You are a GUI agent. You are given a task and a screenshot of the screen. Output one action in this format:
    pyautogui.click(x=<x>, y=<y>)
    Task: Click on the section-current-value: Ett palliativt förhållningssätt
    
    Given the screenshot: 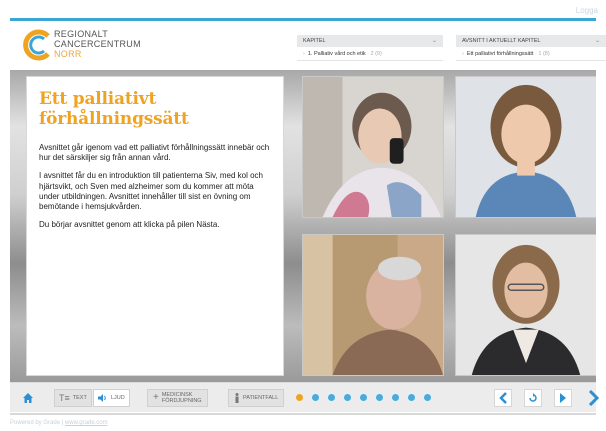 What is the action you would take?
    pyautogui.click(x=500, y=54)
    